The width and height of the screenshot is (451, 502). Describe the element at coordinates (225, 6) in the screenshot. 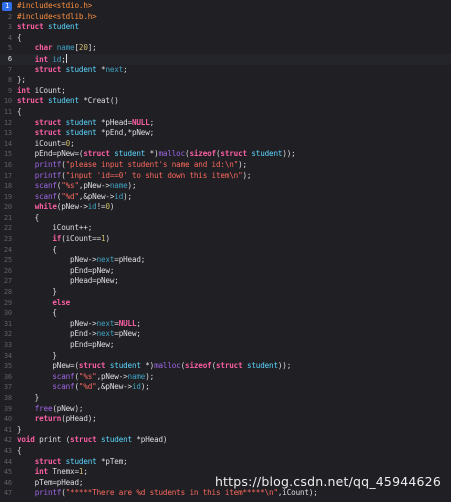

I see `code-line: 1 #include<stdio.h>` at that location.